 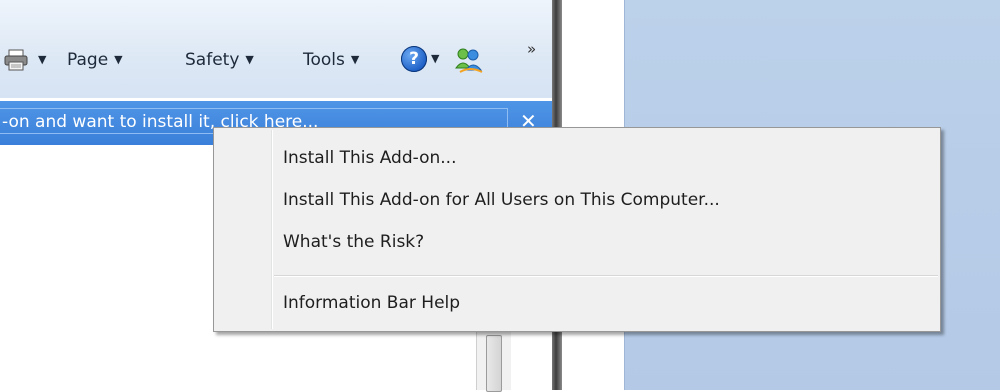 I want to click on page-menu-button: Page ▼, so click(x=95, y=60).